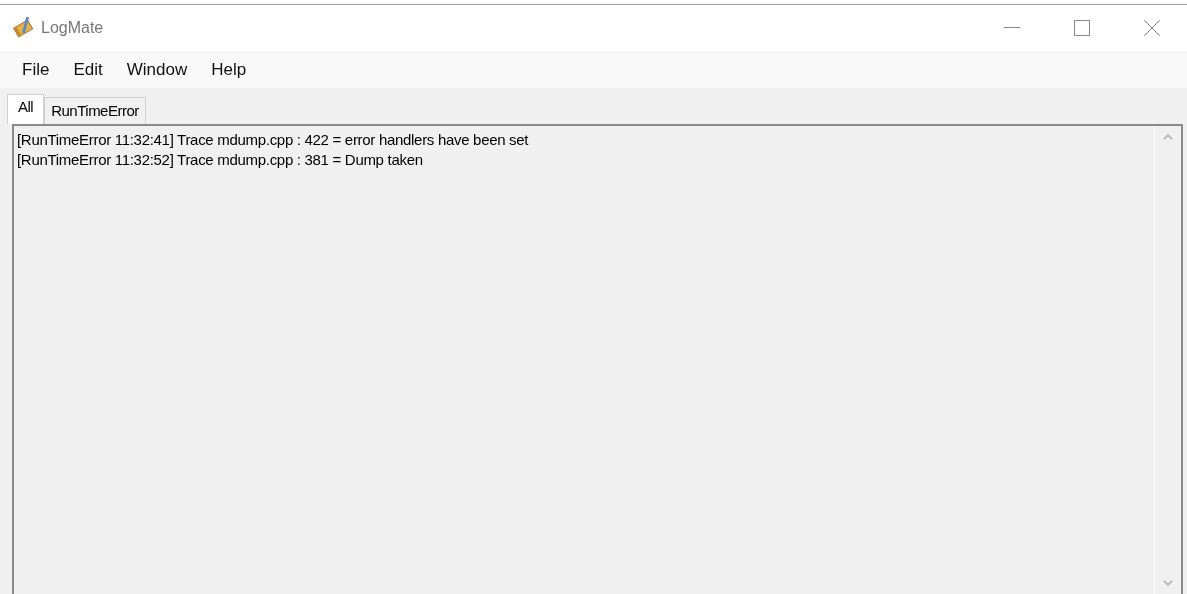 This screenshot has height=594, width=1187. I want to click on menu-item: Edit, so click(88, 69).